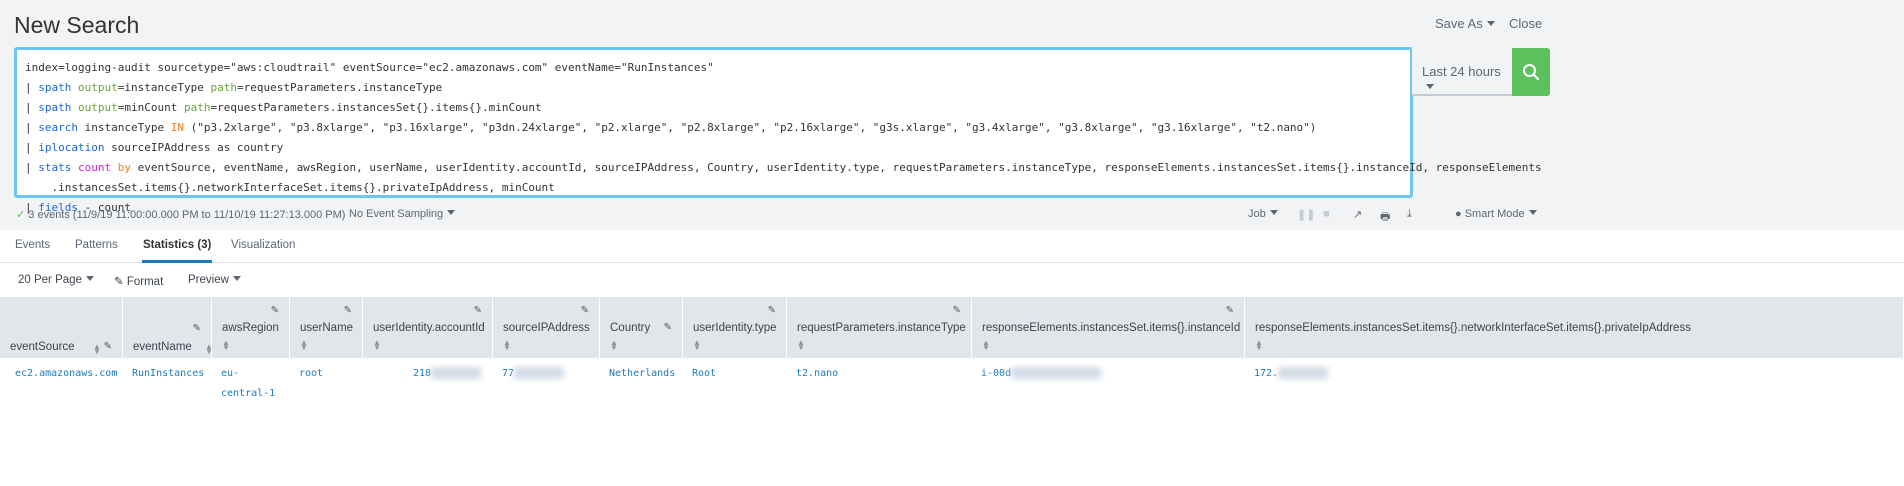  I want to click on column-header: userIdentity.accountId ▲ ▼ ✎, so click(428, 327).